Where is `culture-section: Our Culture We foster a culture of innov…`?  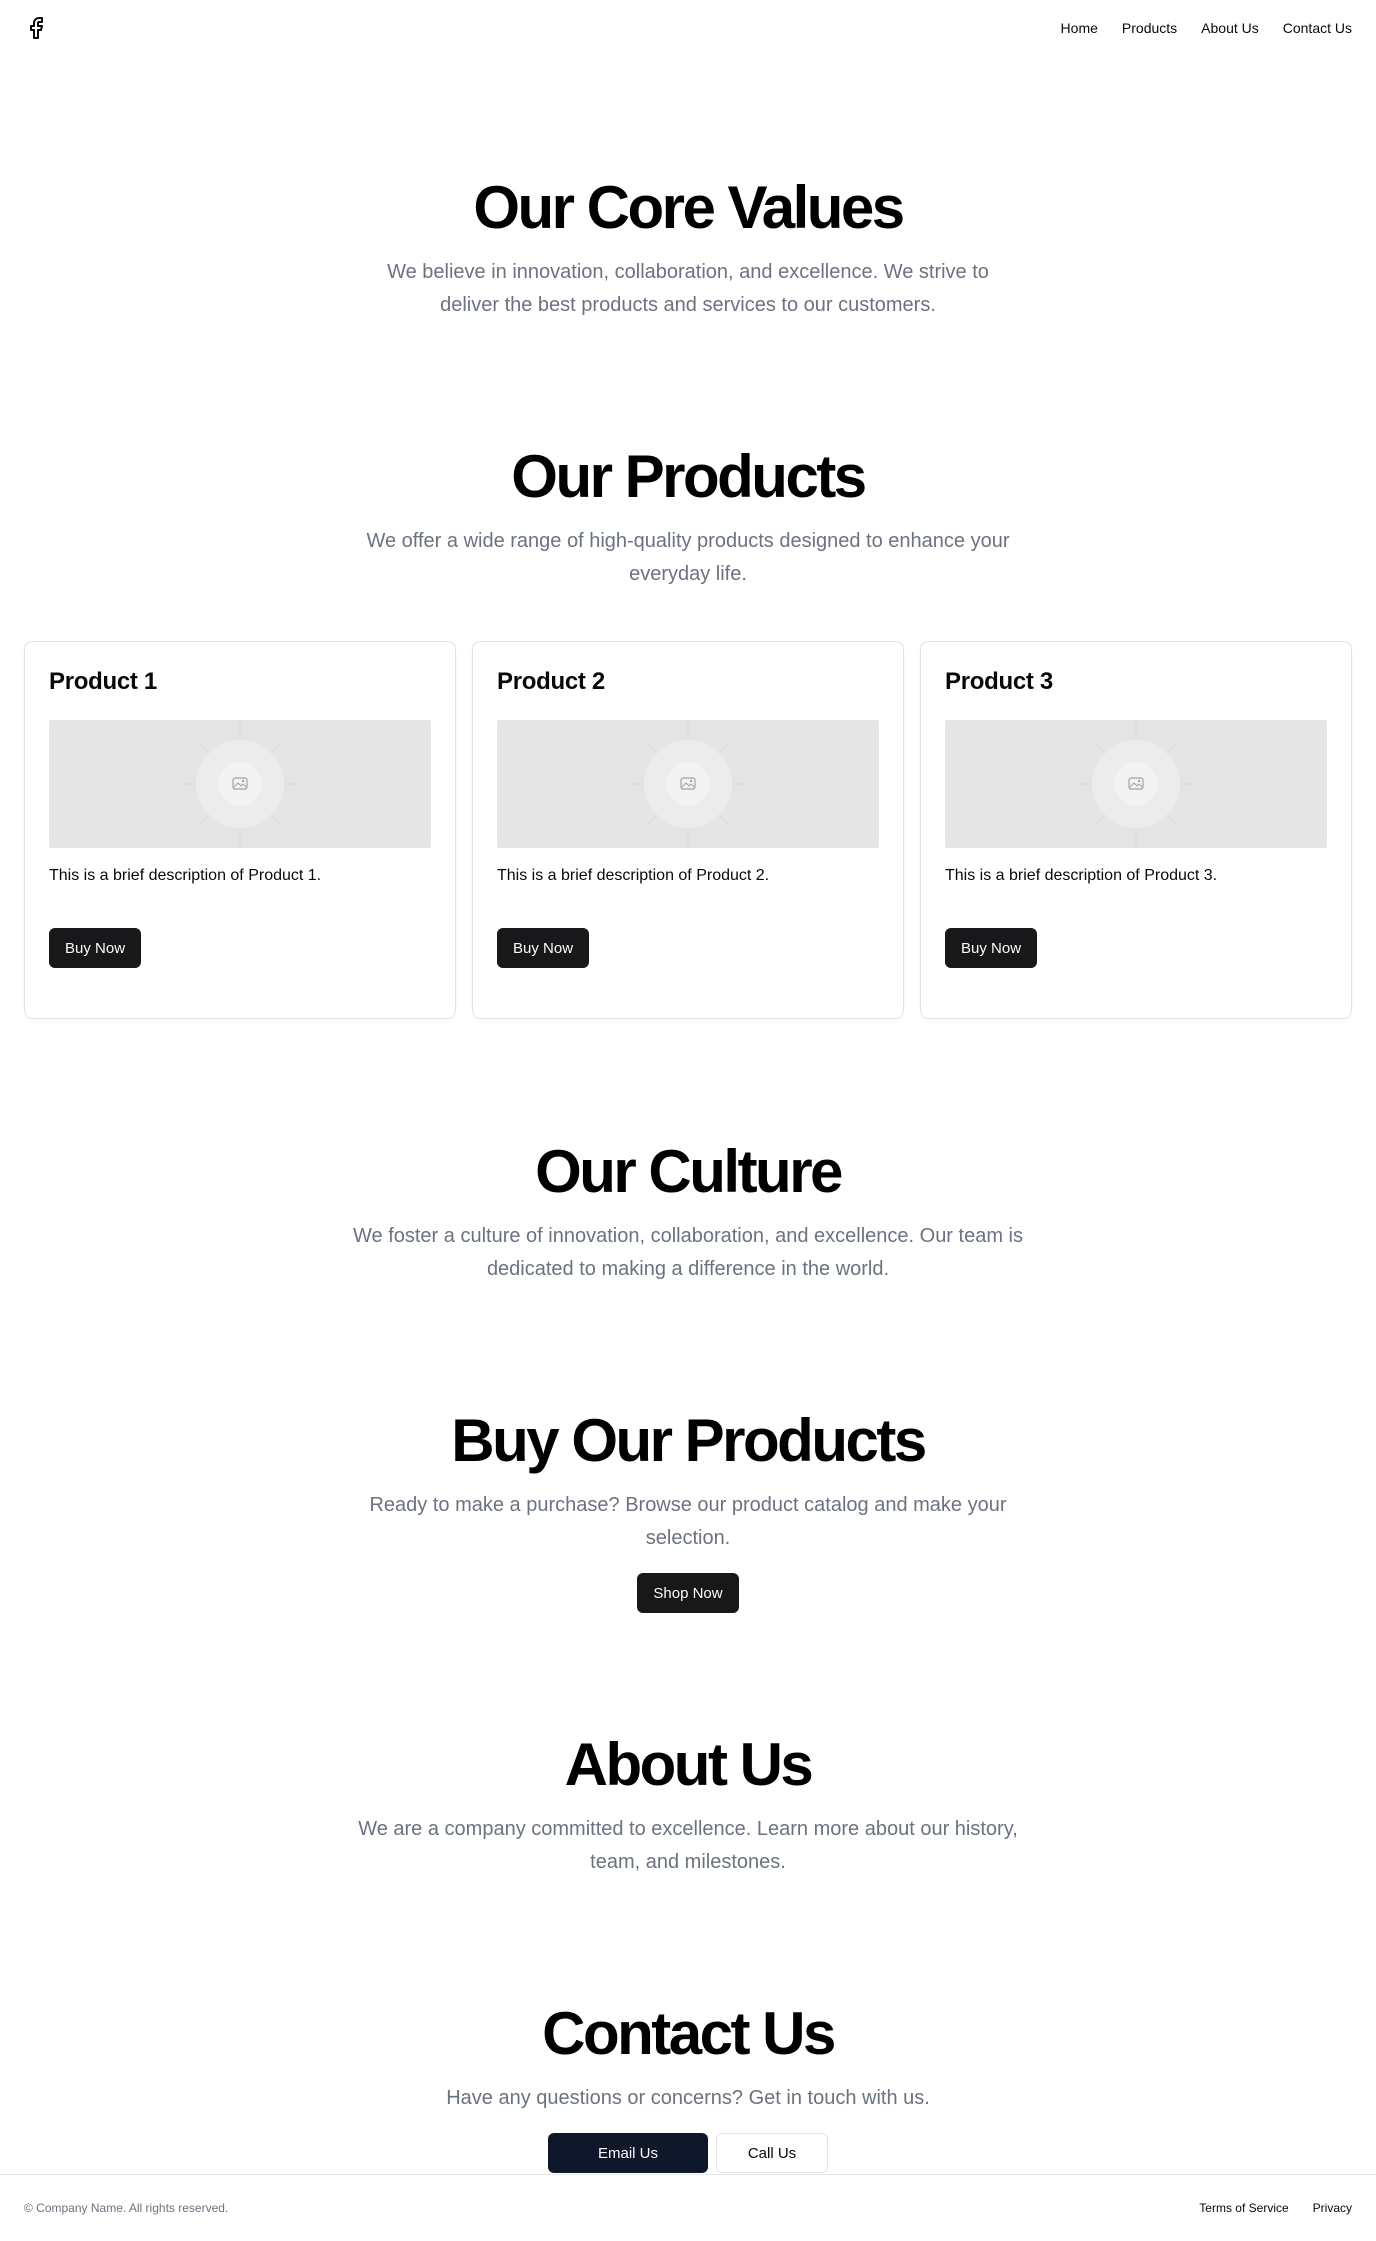
culture-section: Our Culture We foster a culture of innov… is located at coordinates (688, 1214).